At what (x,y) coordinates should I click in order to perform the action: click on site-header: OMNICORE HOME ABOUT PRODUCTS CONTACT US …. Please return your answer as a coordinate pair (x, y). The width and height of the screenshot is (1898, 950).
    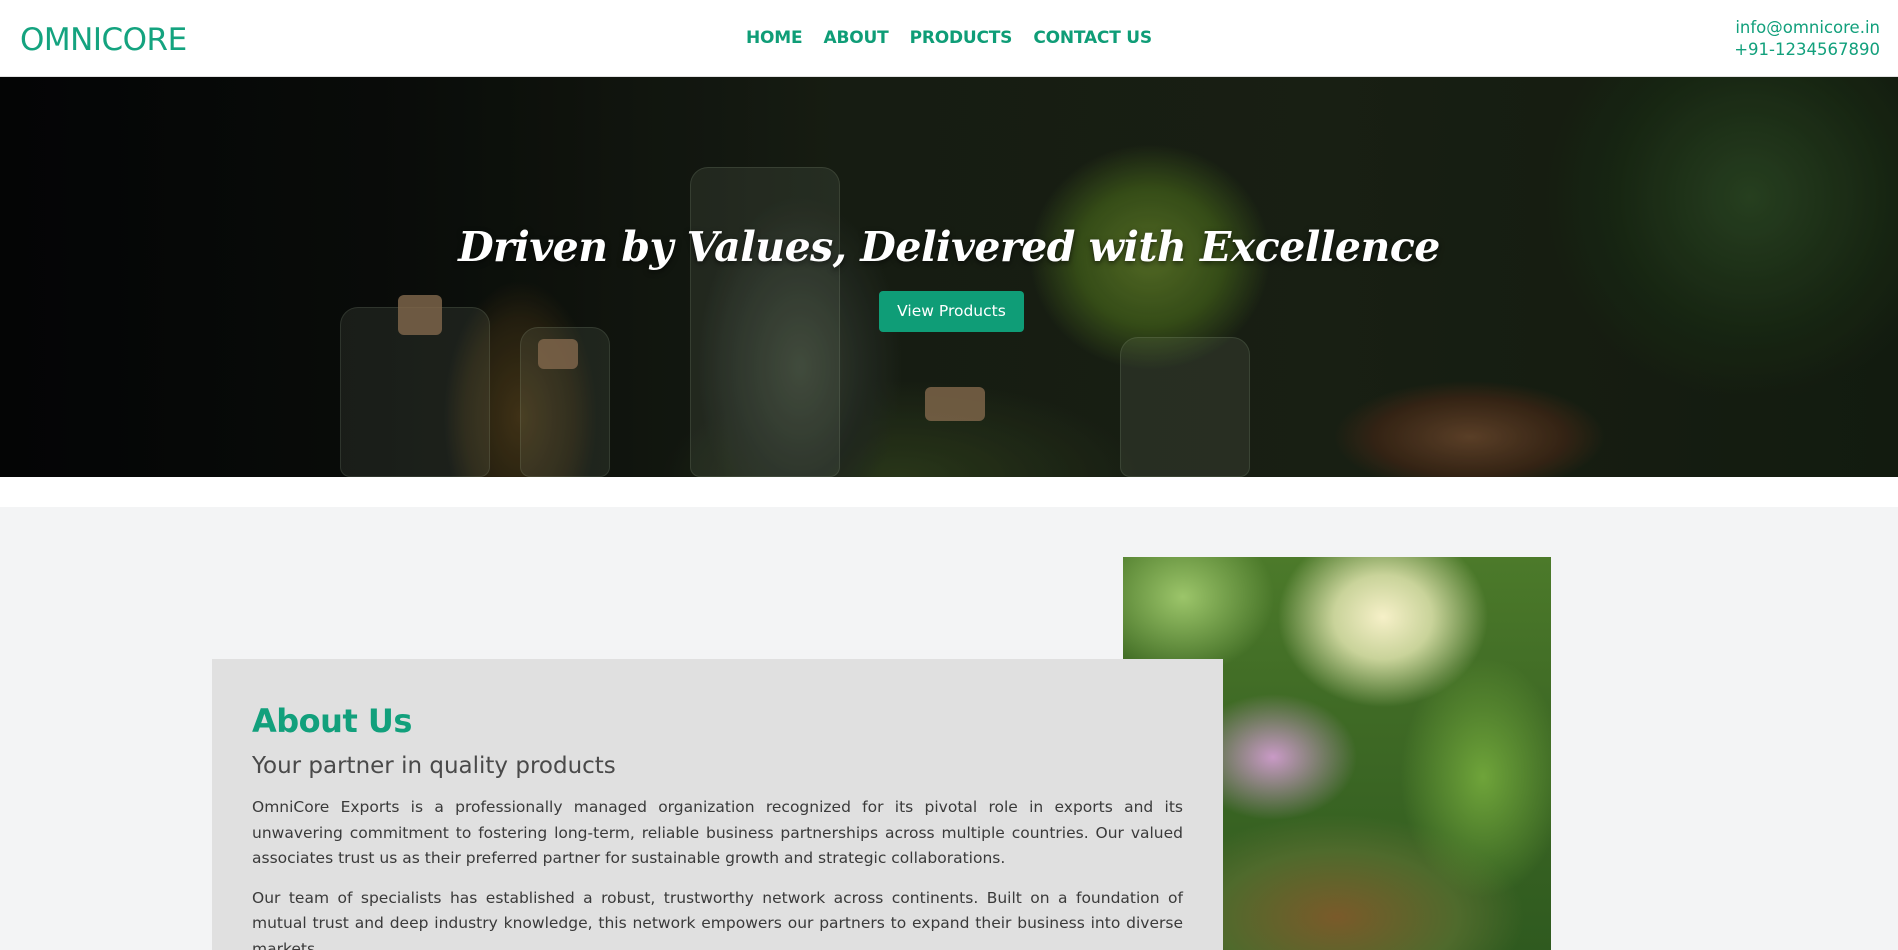
    Looking at the image, I should click on (949, 38).